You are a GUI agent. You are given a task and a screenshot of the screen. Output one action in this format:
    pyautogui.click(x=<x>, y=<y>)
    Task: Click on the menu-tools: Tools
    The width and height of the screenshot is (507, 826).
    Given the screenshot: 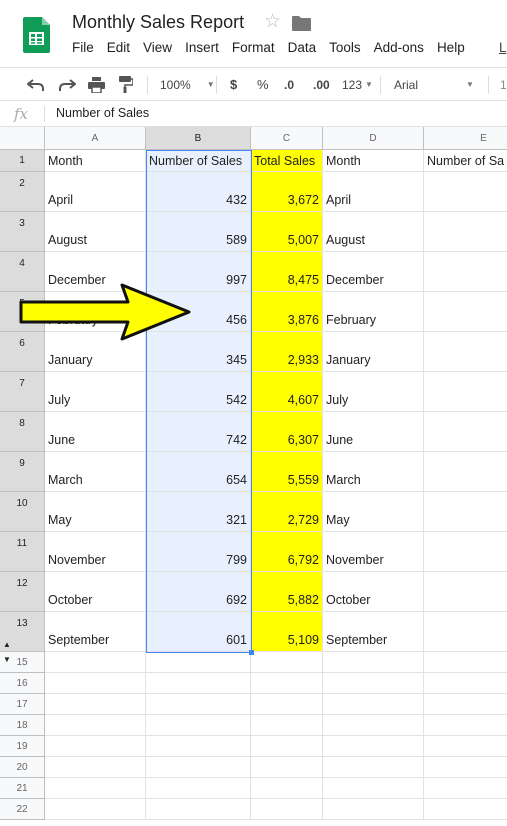 What is the action you would take?
    pyautogui.click(x=345, y=47)
    